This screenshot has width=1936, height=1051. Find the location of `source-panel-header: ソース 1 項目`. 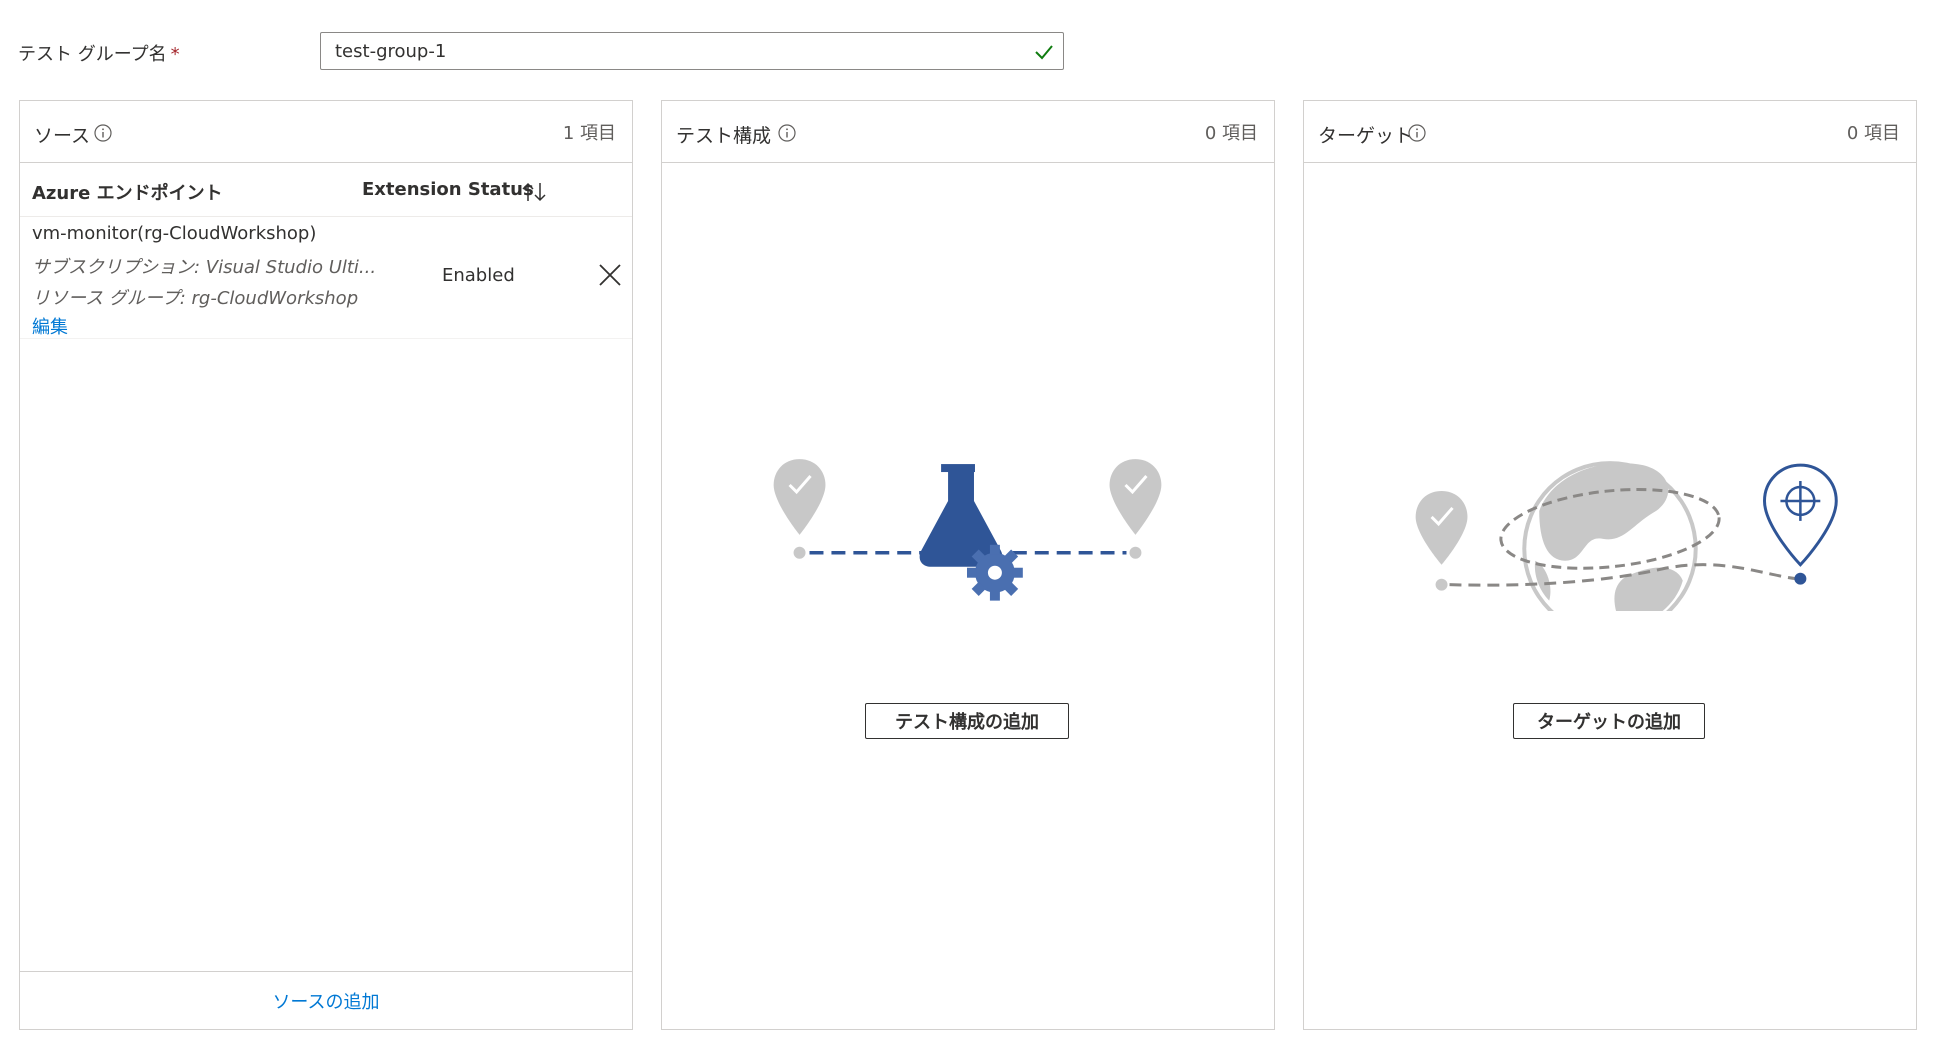

source-panel-header: ソース 1 項目 is located at coordinates (326, 132).